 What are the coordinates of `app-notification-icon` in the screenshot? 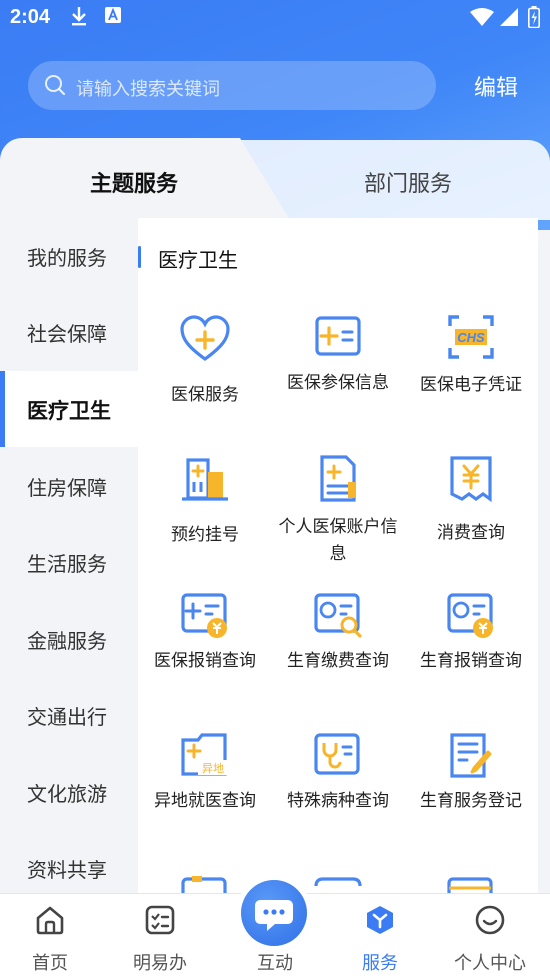 It's located at (113, 17).